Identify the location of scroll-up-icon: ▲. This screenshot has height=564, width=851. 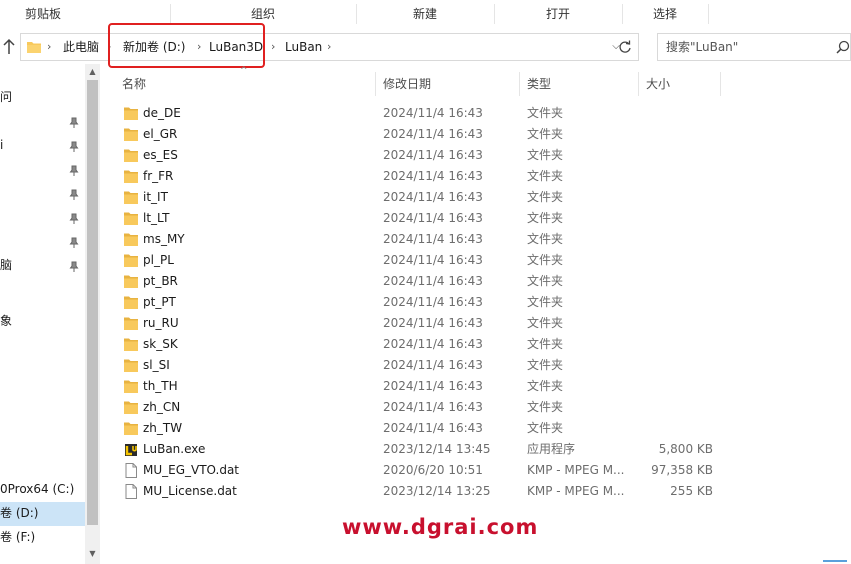
(92, 72).